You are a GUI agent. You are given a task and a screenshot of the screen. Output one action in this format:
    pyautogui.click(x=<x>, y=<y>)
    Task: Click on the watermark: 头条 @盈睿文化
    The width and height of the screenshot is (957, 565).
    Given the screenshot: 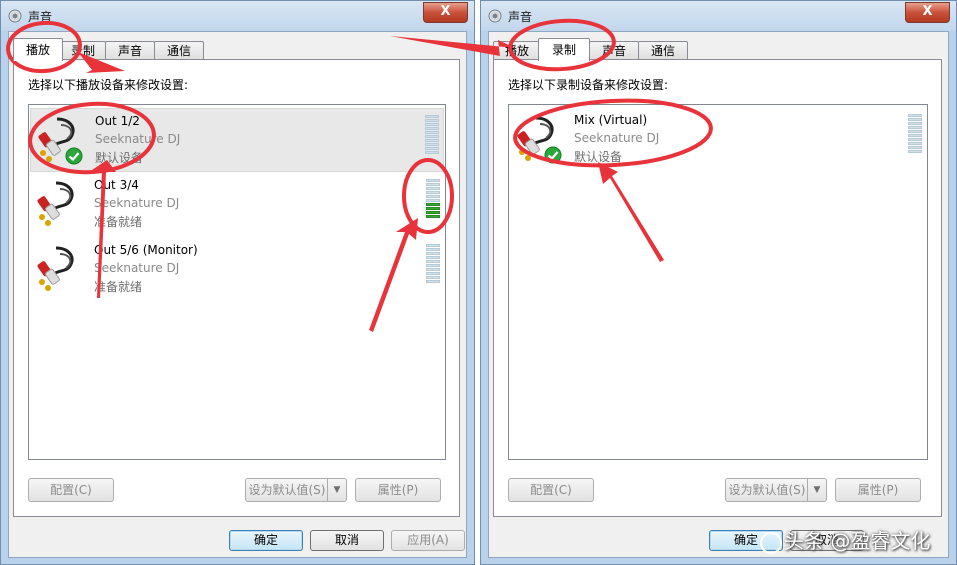 What is the action you would take?
    pyautogui.click(x=845, y=539)
    